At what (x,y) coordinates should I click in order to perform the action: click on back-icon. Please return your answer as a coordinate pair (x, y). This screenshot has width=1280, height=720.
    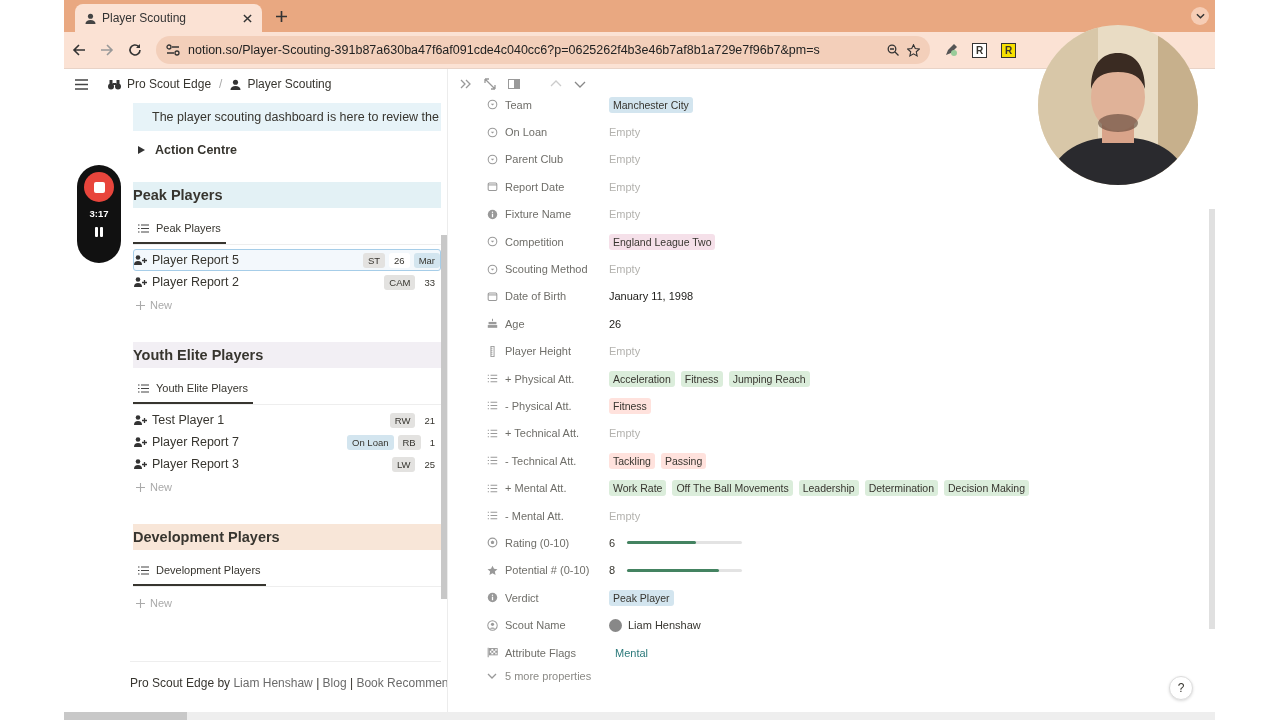
    Looking at the image, I should click on (79, 50).